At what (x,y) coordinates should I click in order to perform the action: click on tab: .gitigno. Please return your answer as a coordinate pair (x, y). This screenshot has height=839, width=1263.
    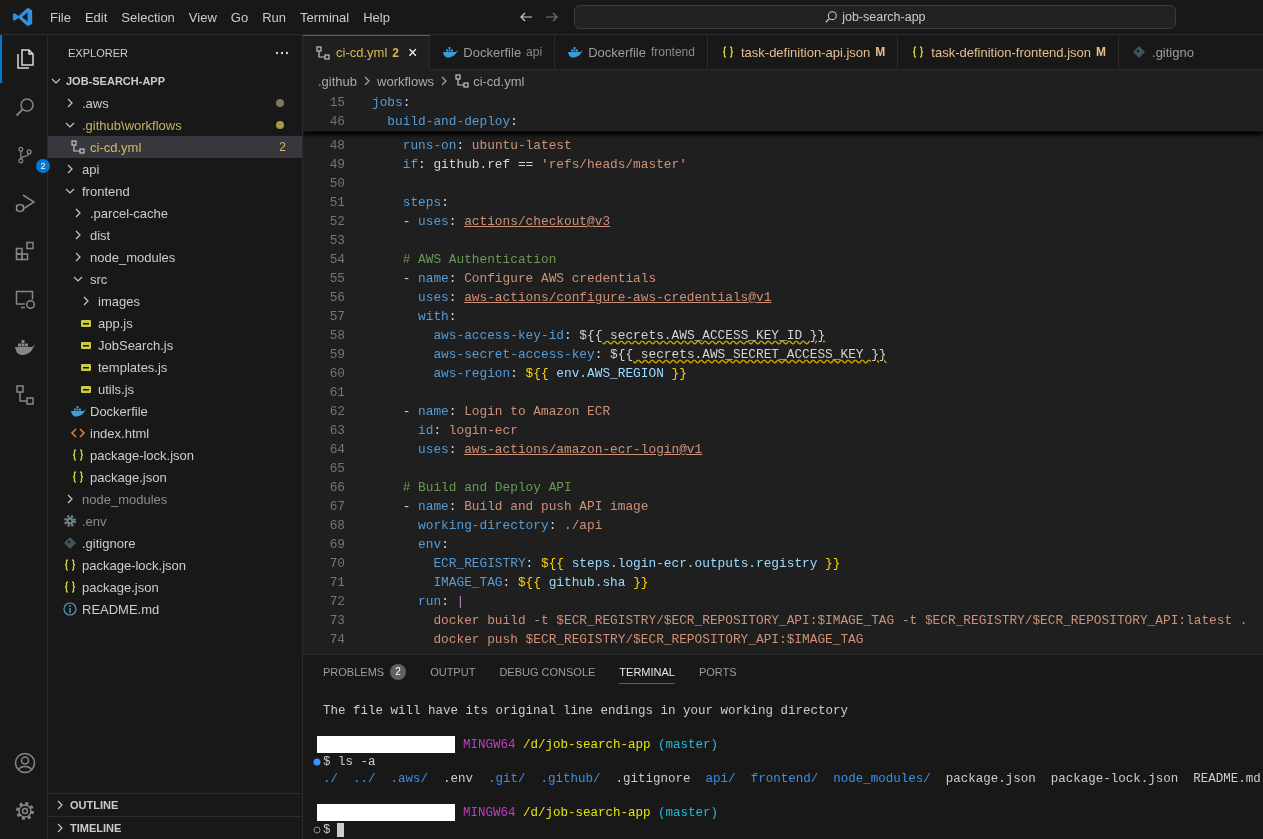
    Looking at the image, I should click on (1191, 52).